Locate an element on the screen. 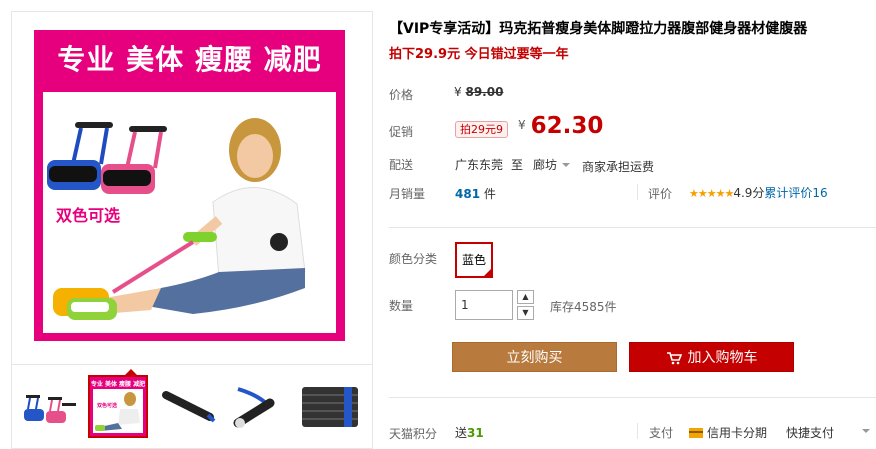 The height and width of the screenshot is (449, 876). selected-check-icon is located at coordinates (487, 272).